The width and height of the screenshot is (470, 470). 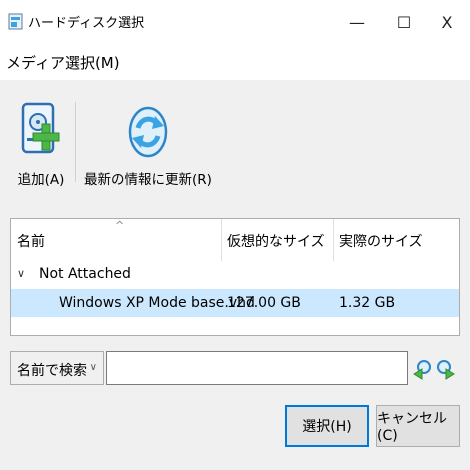 I want to click on group-label: Not Attached, so click(x=85, y=274).